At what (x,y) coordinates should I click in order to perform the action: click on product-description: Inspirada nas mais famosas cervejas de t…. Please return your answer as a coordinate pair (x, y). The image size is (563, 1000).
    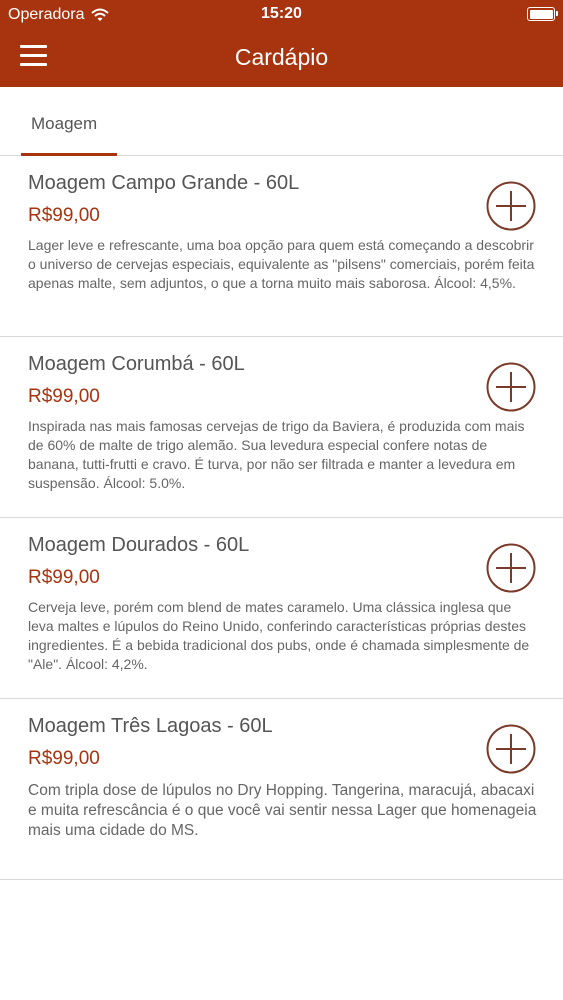
    Looking at the image, I should click on (276, 454).